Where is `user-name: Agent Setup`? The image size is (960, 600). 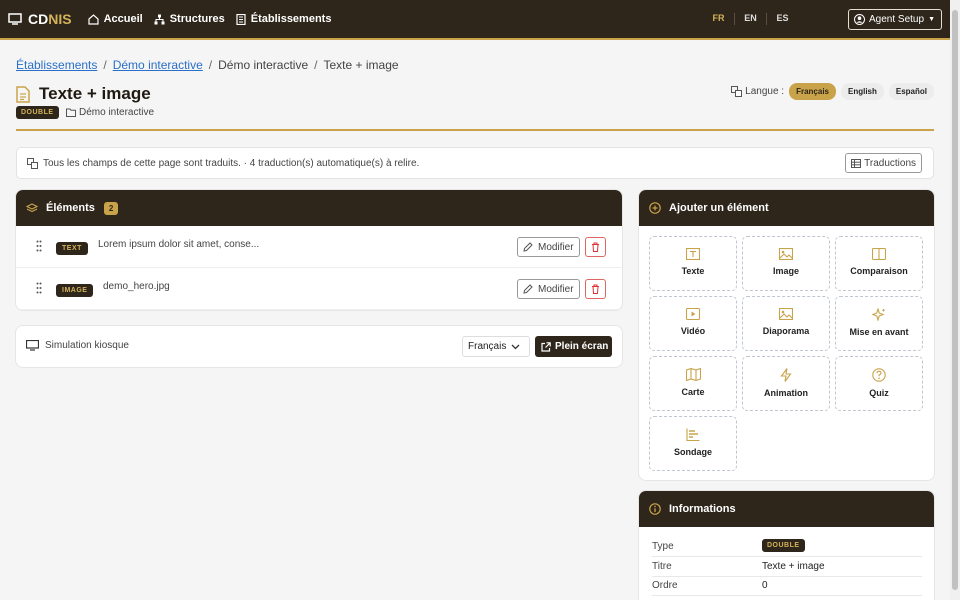 user-name: Agent Setup is located at coordinates (897, 19).